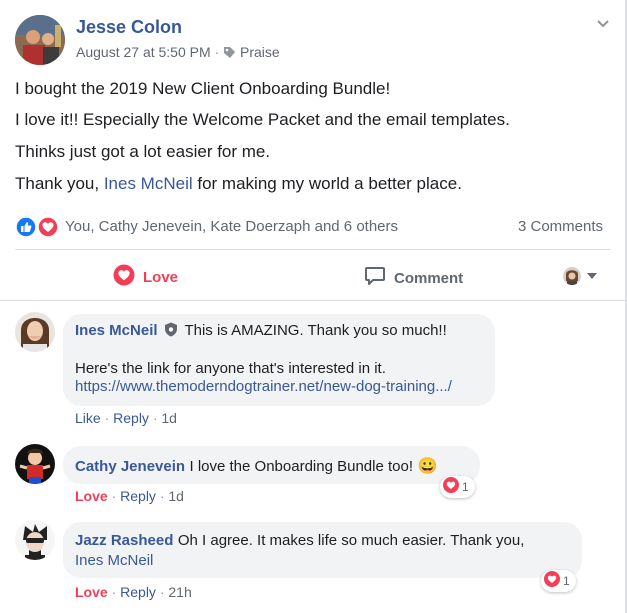 The width and height of the screenshot is (627, 613). What do you see at coordinates (124, 540) in the screenshot?
I see `commenter-name: Jazz Rasheed` at bounding box center [124, 540].